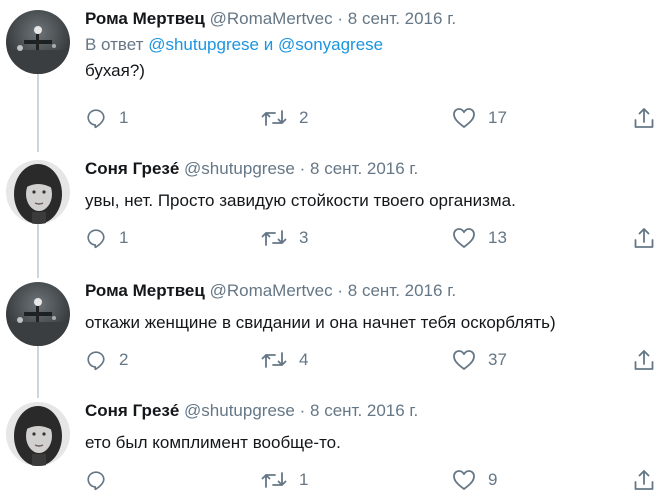  What do you see at coordinates (213, 442) in the screenshot?
I see `tweet-text: ето был комплимент вообще-то.` at bounding box center [213, 442].